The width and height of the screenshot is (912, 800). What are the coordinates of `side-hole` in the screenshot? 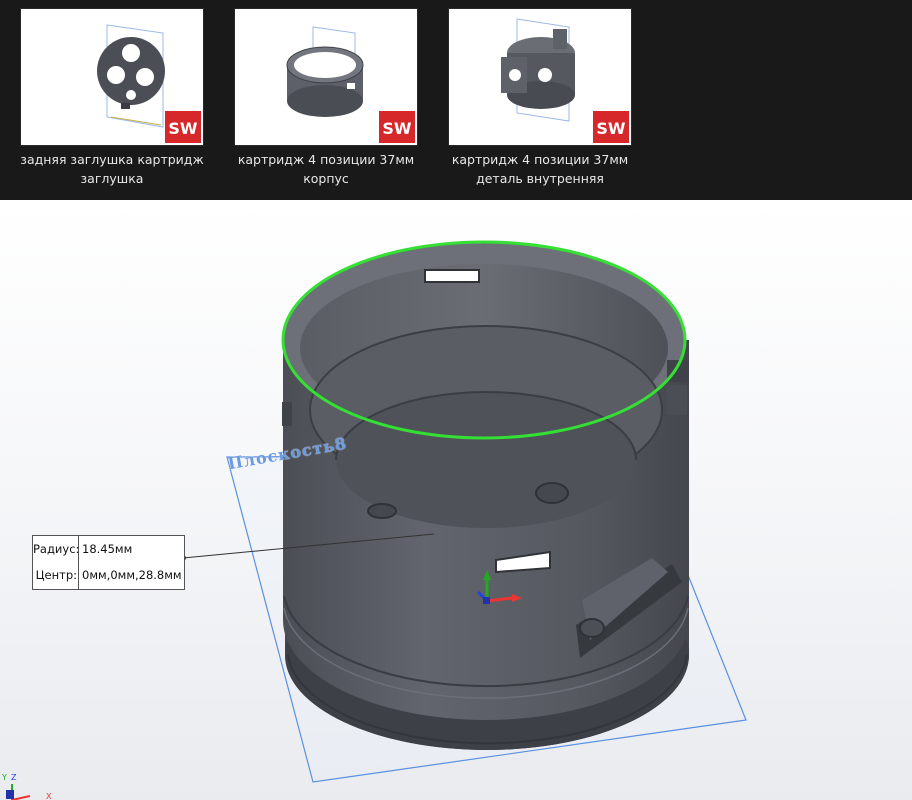 It's located at (592, 628).